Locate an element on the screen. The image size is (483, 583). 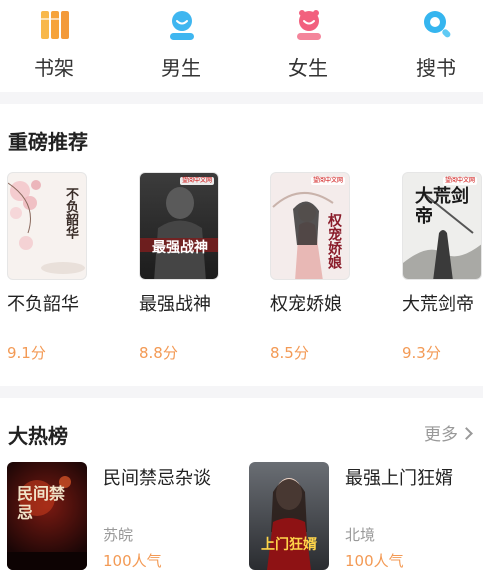
book-title: 最强上门狂婿 is located at coordinates (399, 478).